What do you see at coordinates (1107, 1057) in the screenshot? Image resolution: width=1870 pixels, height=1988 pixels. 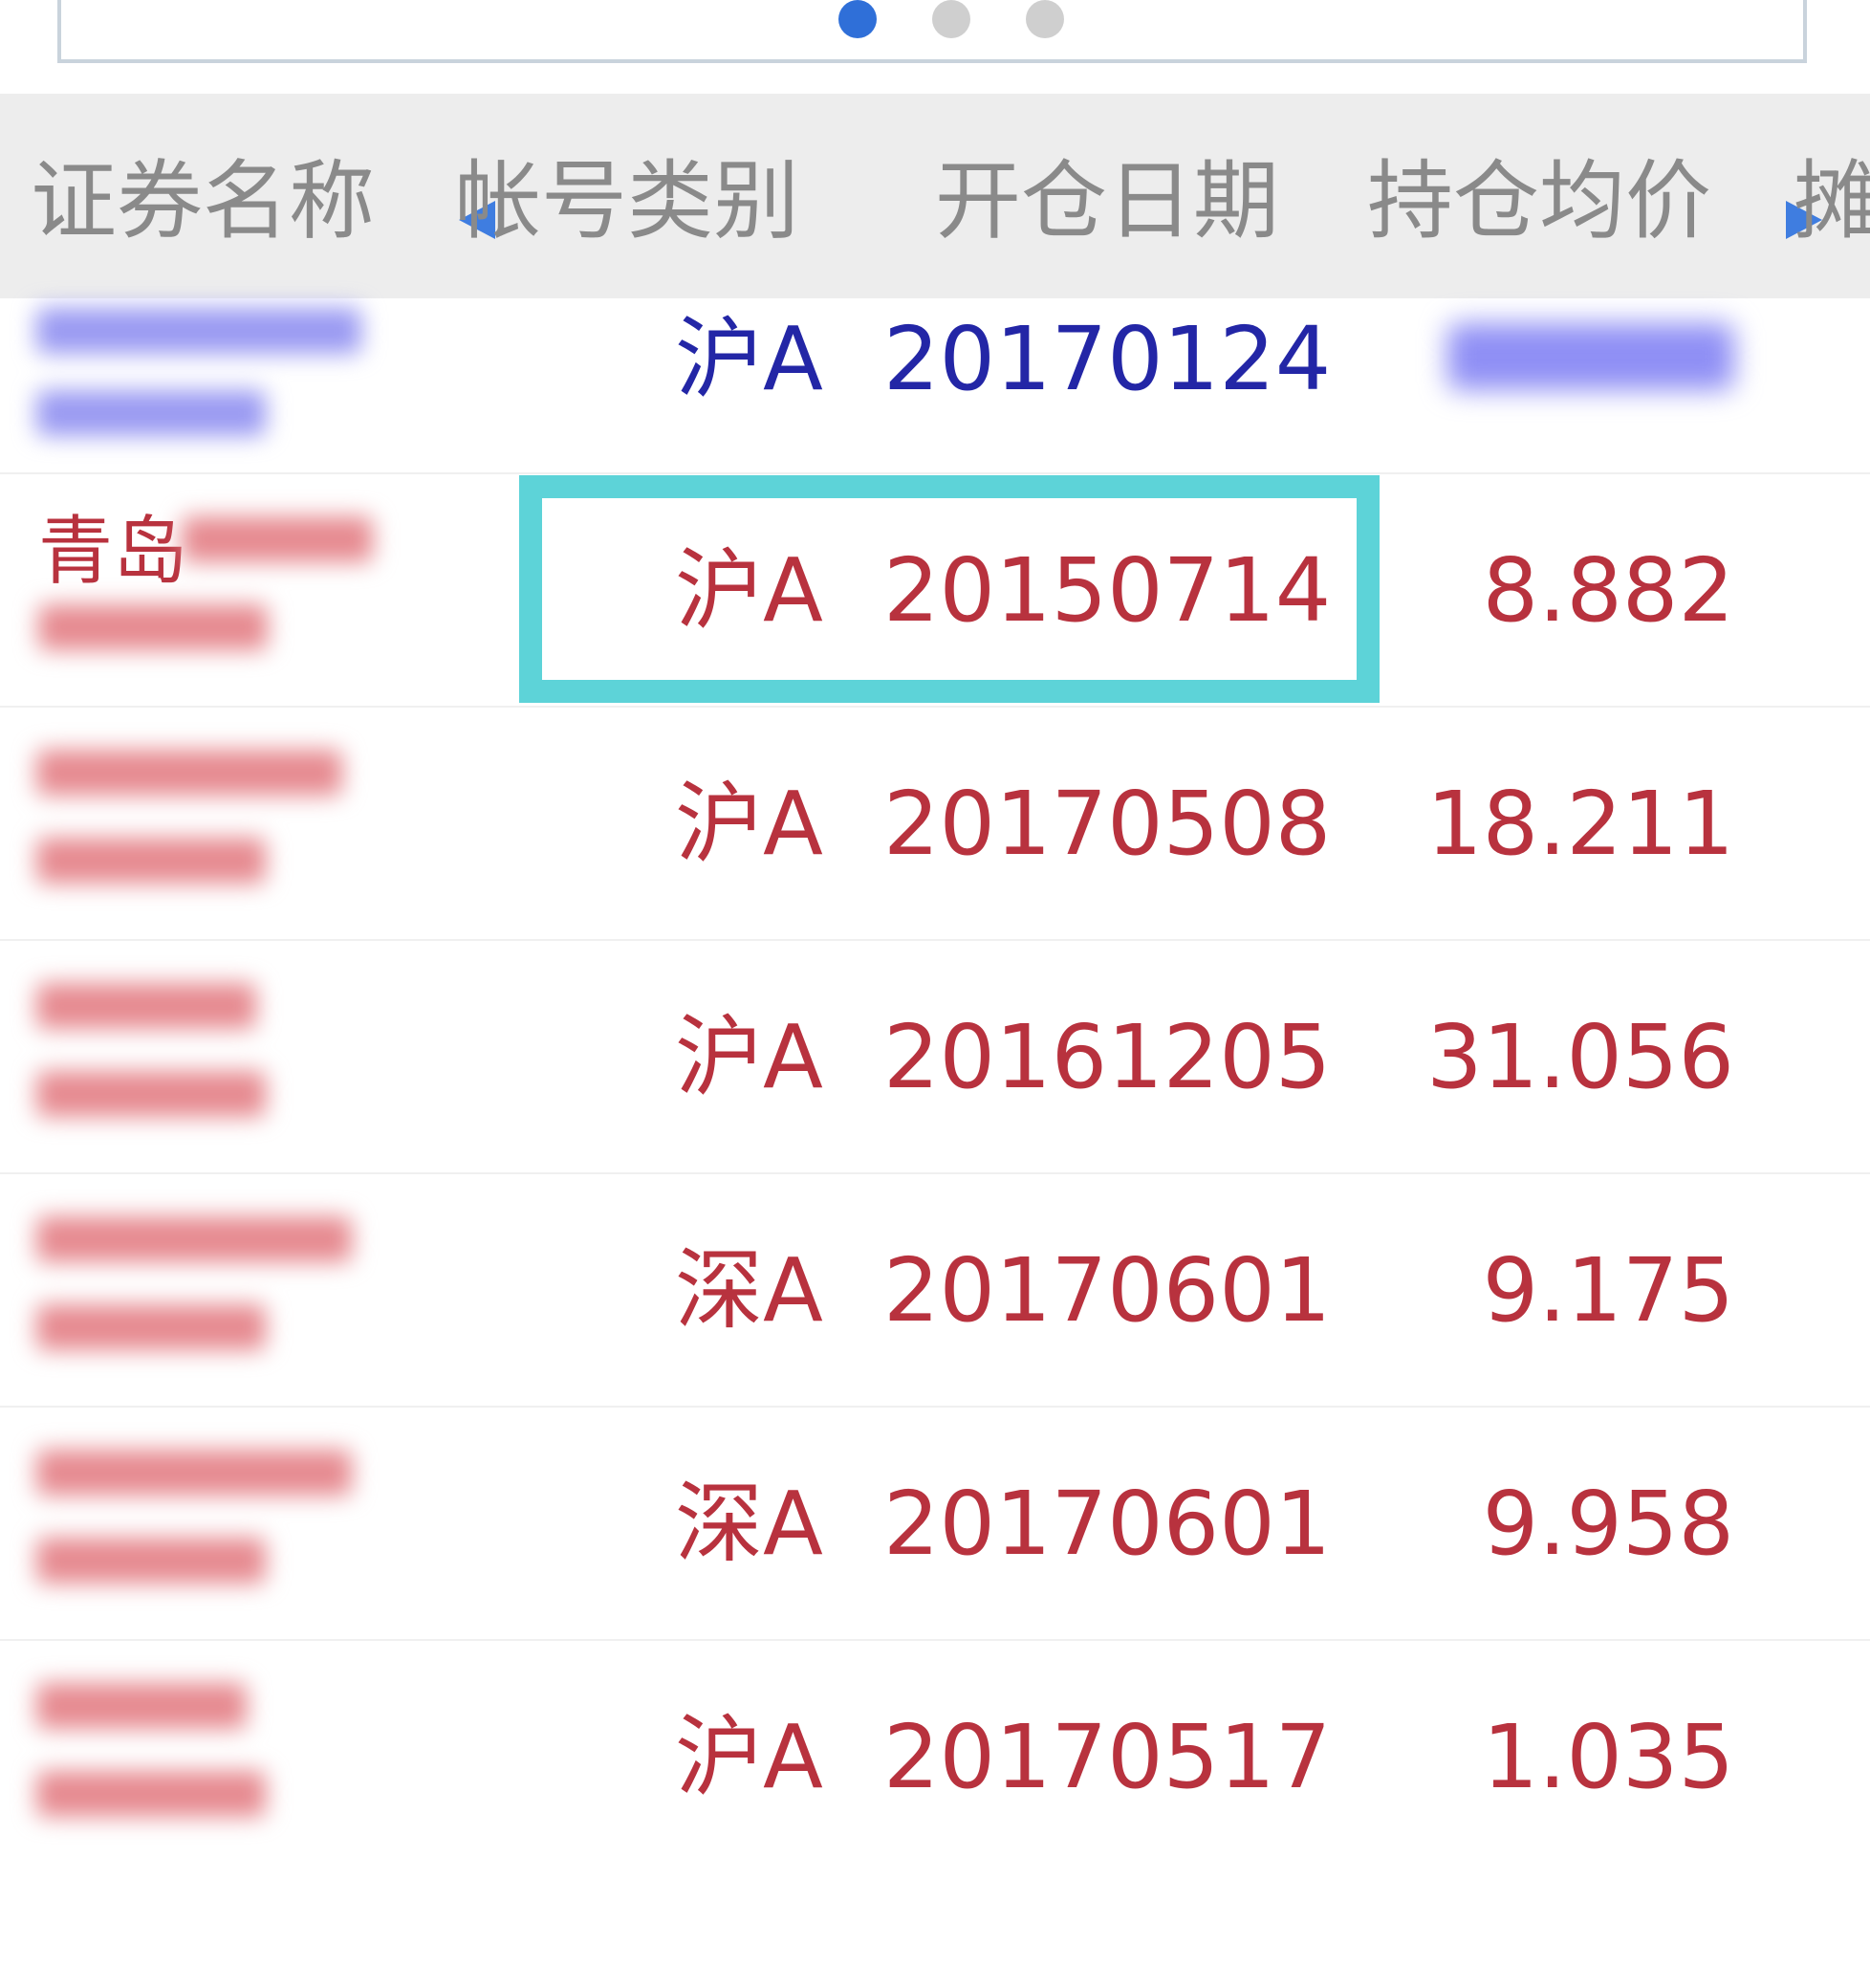 I see `open-date: 20161205` at bounding box center [1107, 1057].